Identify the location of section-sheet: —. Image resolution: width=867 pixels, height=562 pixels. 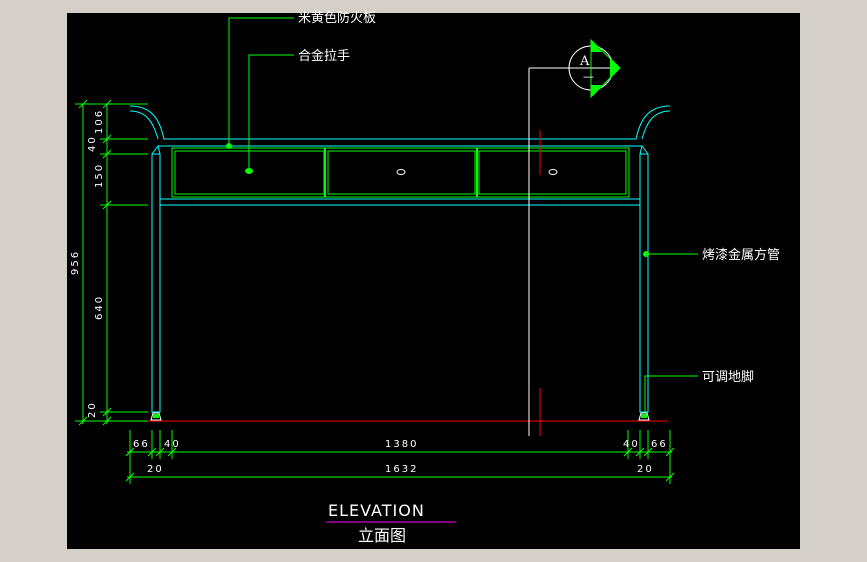
(588, 76).